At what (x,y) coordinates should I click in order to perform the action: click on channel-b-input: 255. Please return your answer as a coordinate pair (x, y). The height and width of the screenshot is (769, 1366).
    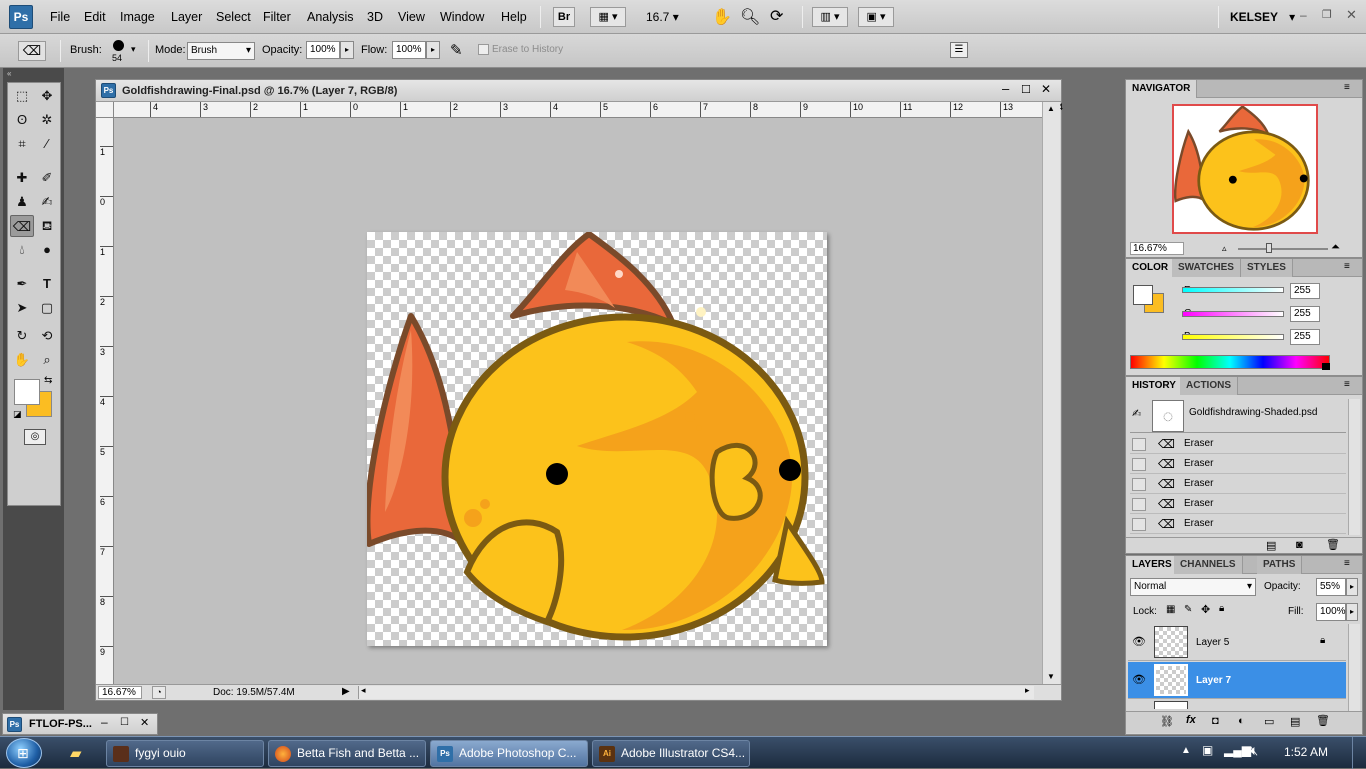
    Looking at the image, I should click on (1305, 337).